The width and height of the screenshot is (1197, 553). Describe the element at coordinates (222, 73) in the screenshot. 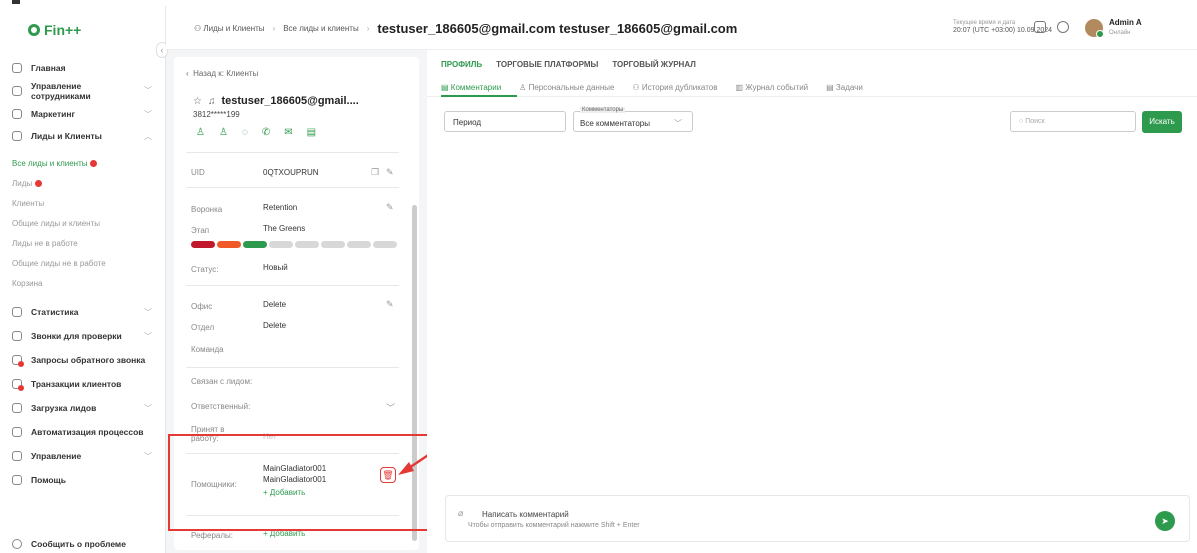

I see `back-link: ‹ Назад к: Клиенты` at that location.